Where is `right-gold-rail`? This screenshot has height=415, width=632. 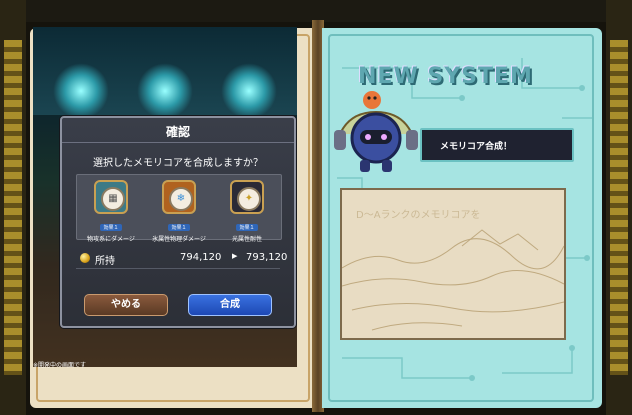 right-gold-rail is located at coordinates (619, 207).